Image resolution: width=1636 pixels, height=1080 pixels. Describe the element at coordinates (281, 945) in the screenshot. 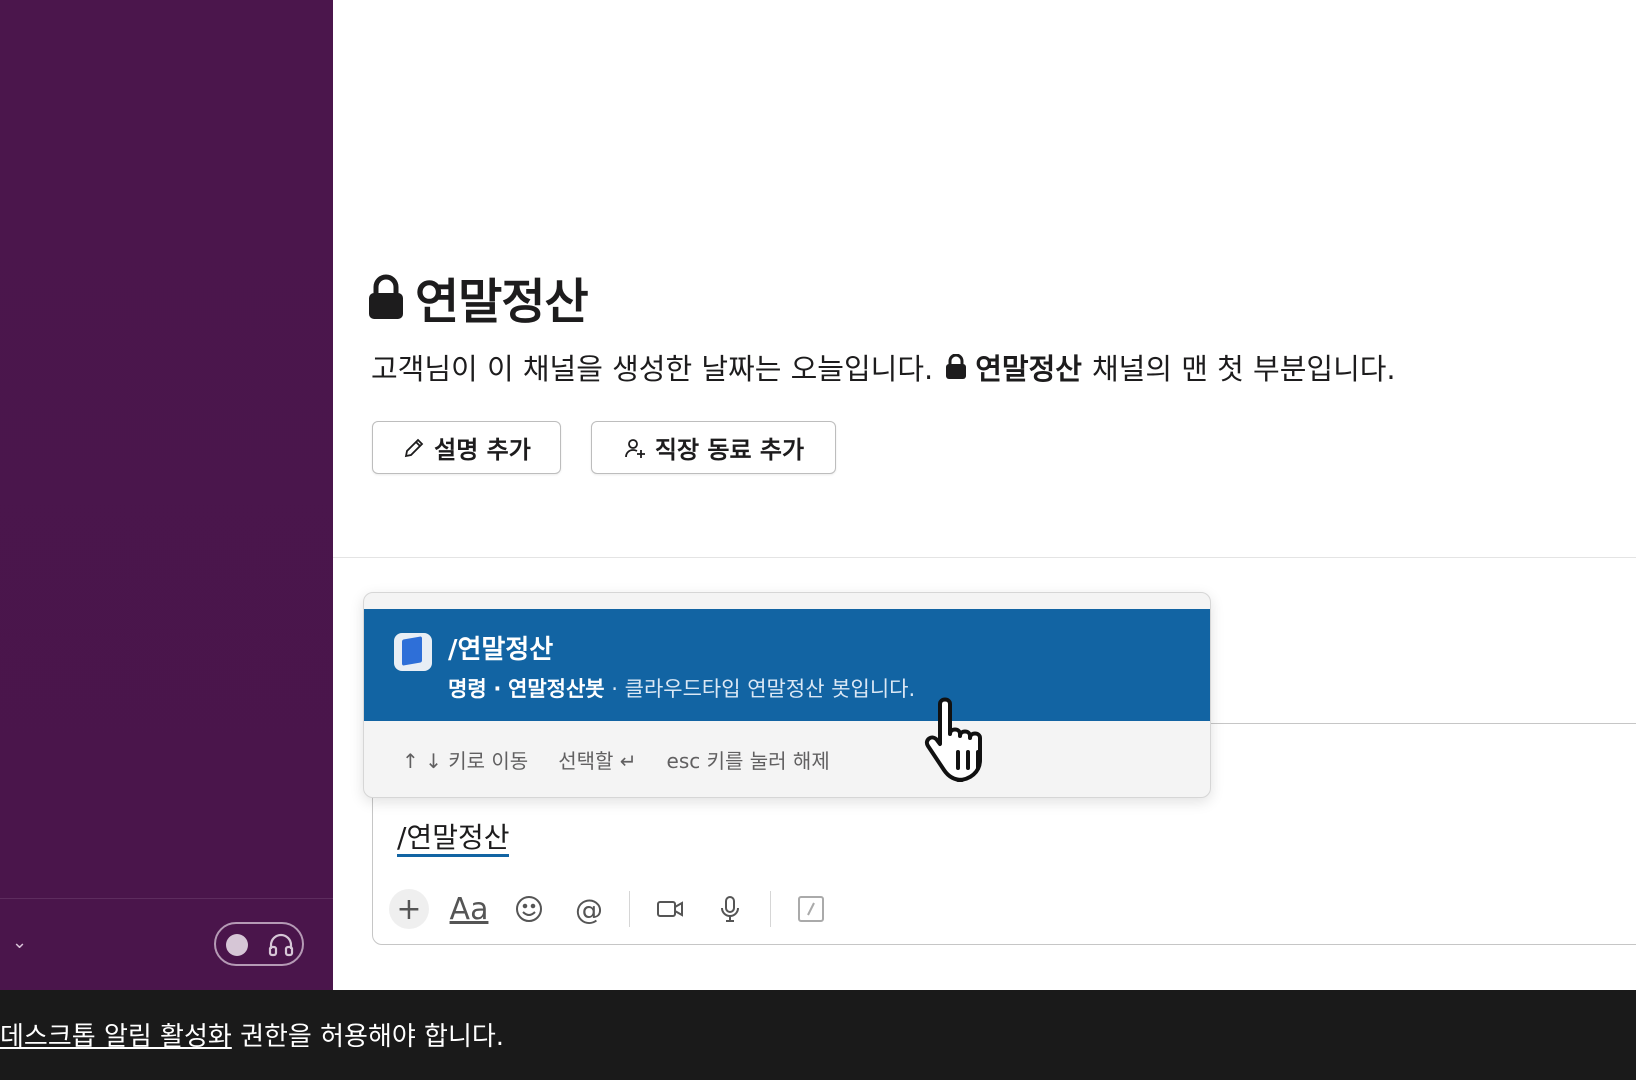

I see `headphones-icon` at that location.